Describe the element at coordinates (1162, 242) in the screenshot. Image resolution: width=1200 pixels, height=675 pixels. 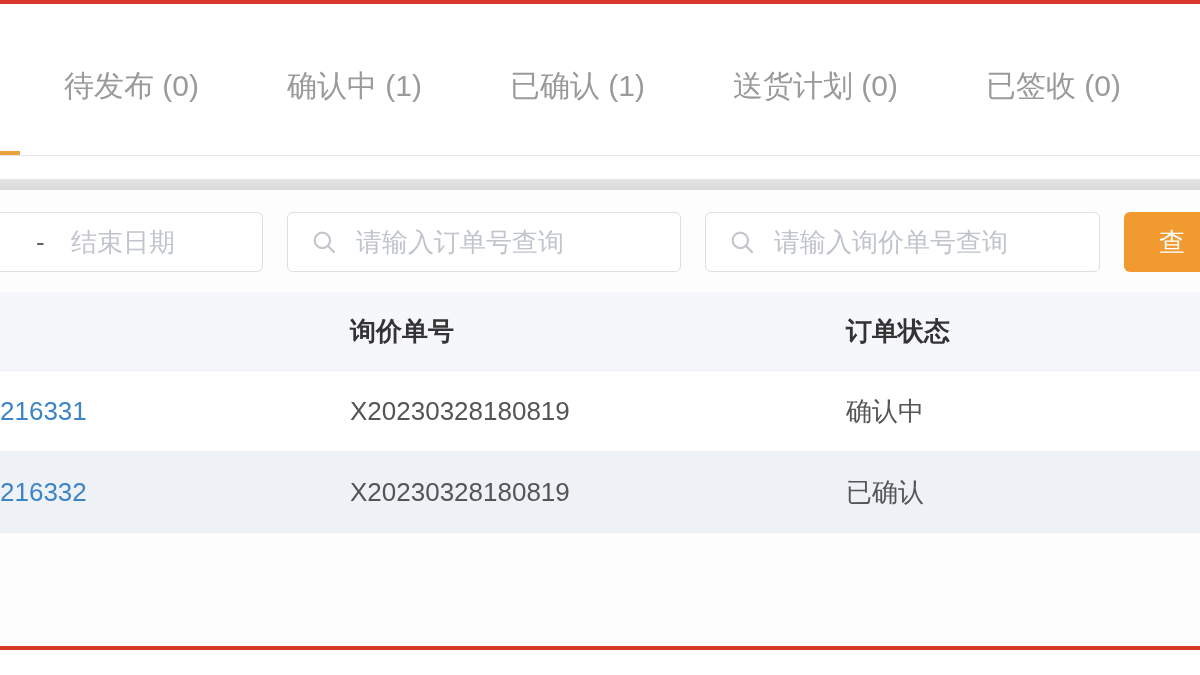
I see `query-button: 查` at that location.